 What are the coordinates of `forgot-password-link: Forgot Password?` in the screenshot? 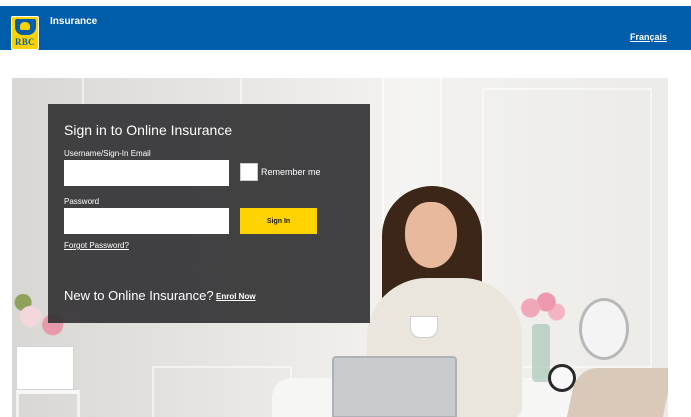 It's located at (96, 245).